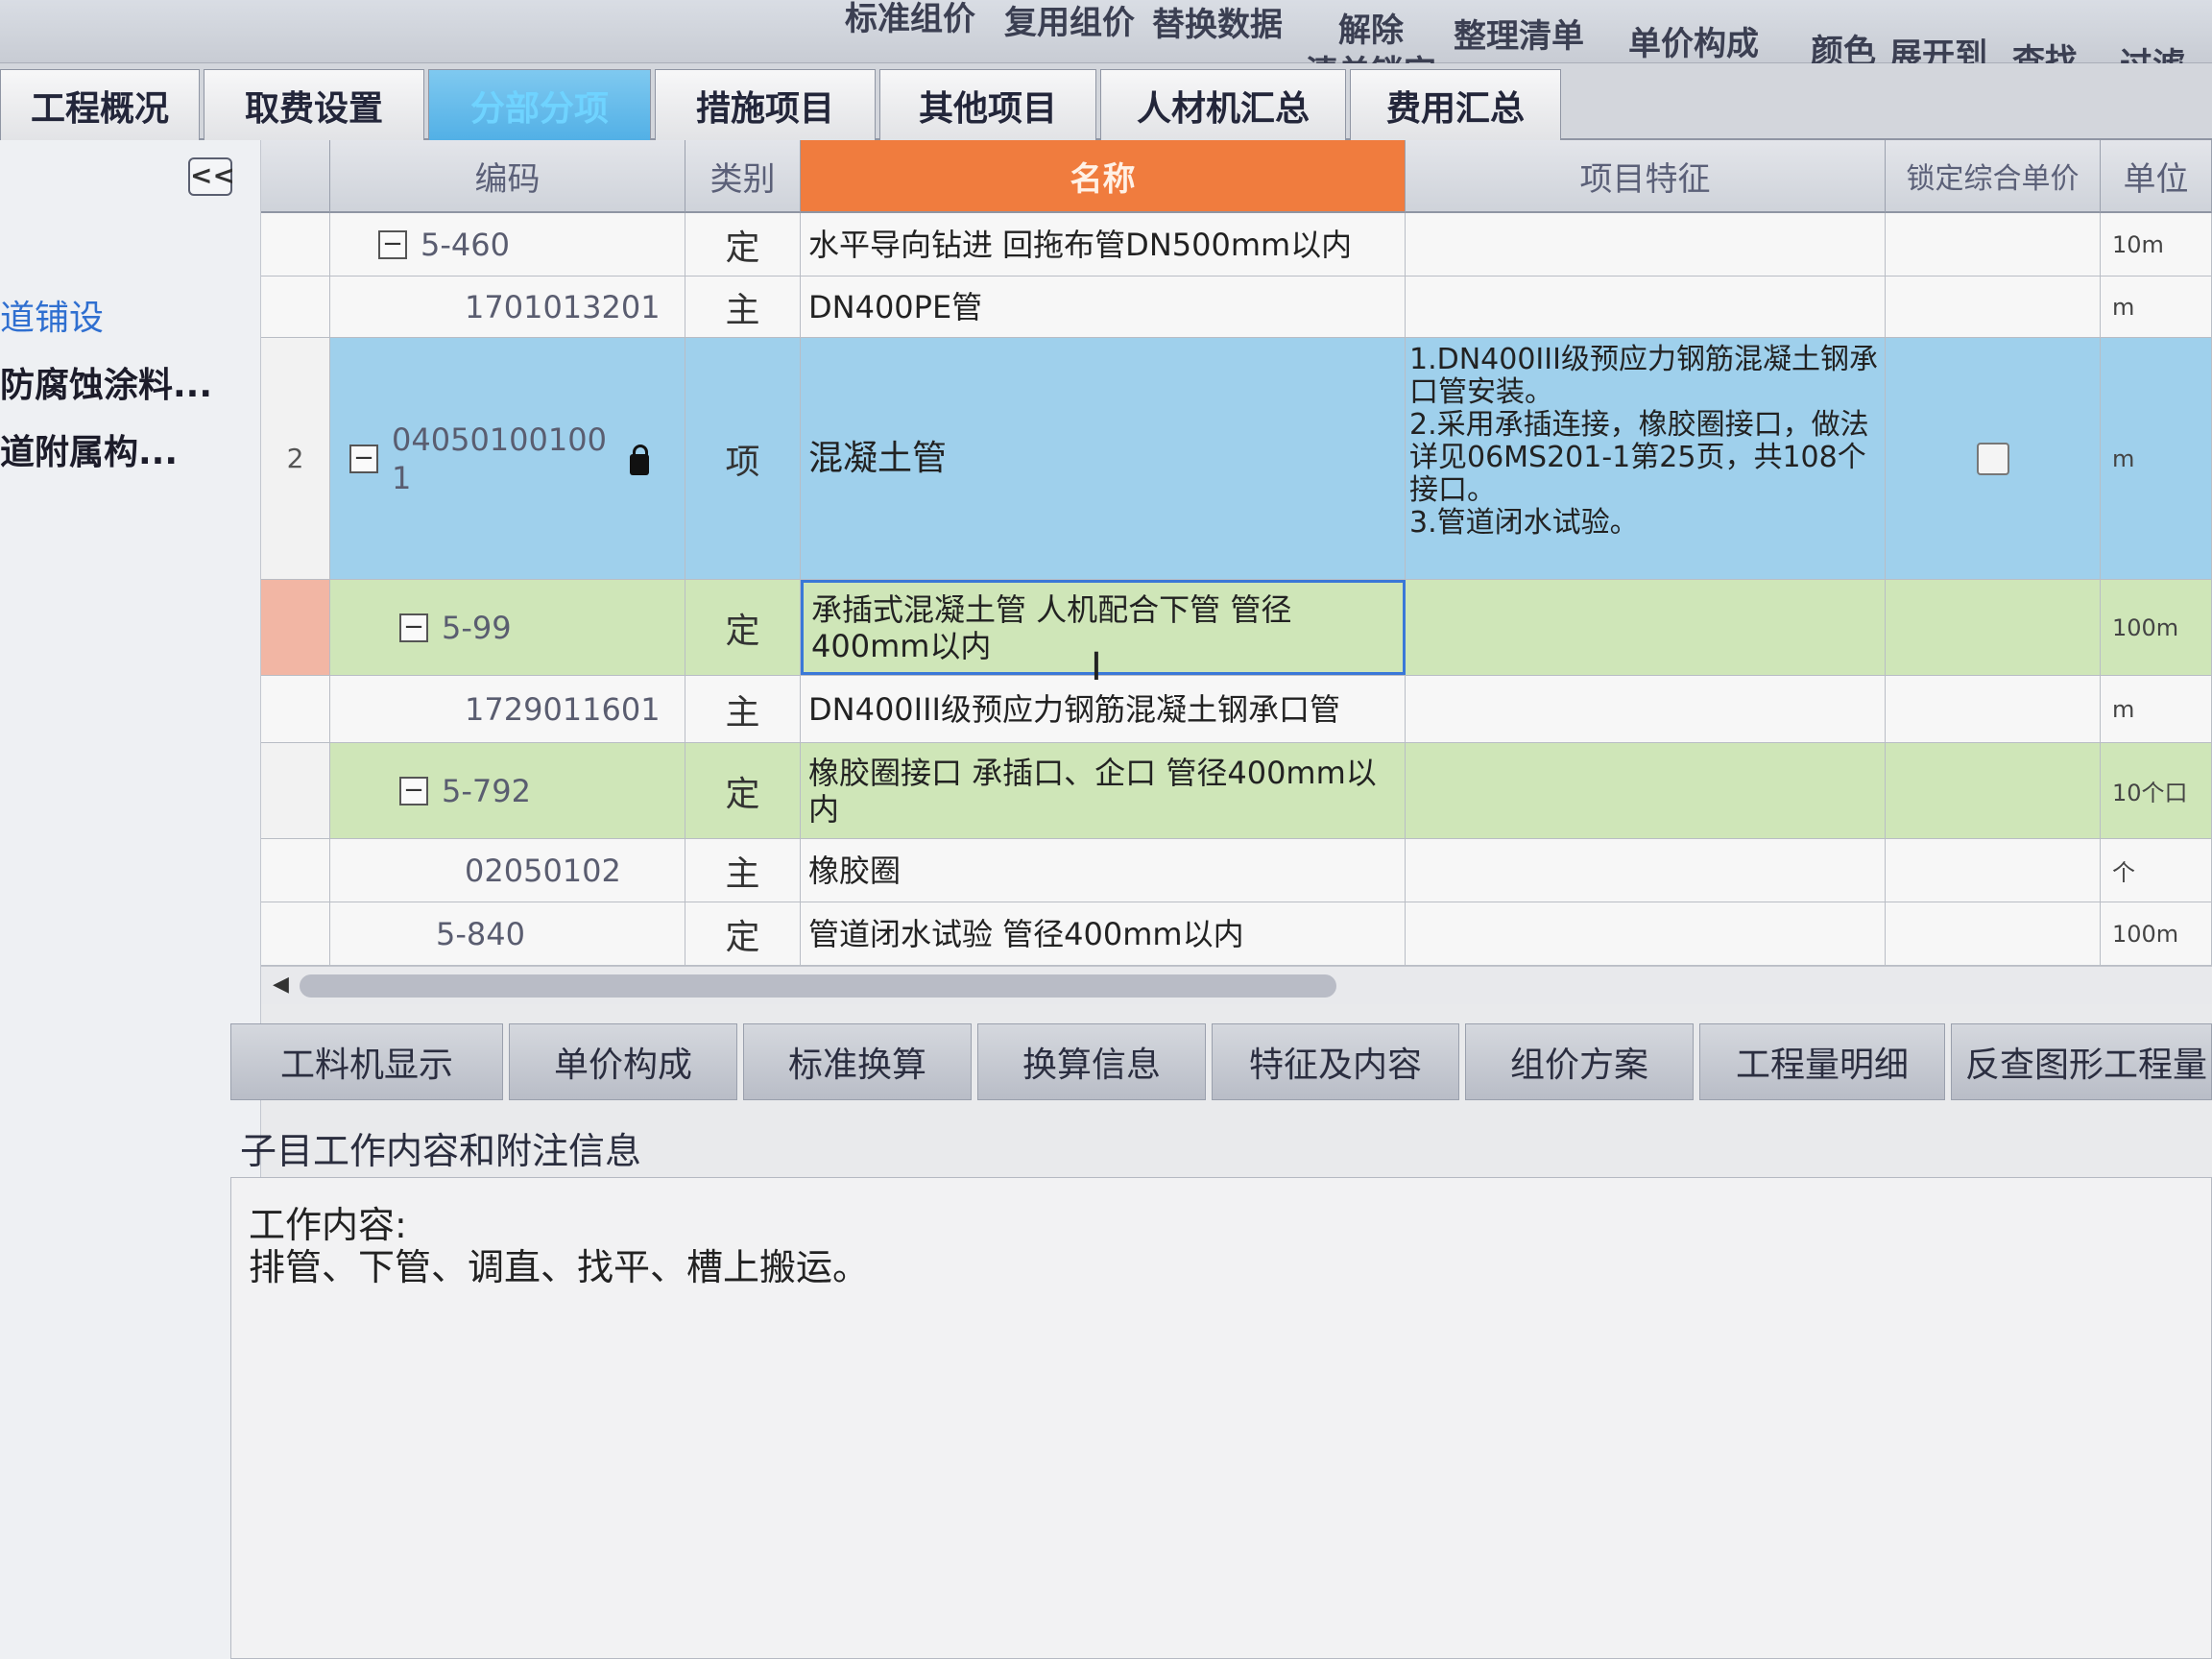 Image resolution: width=2212 pixels, height=1659 pixels. What do you see at coordinates (1217, 23) in the screenshot?
I see `replace-data-button: 替换数据` at bounding box center [1217, 23].